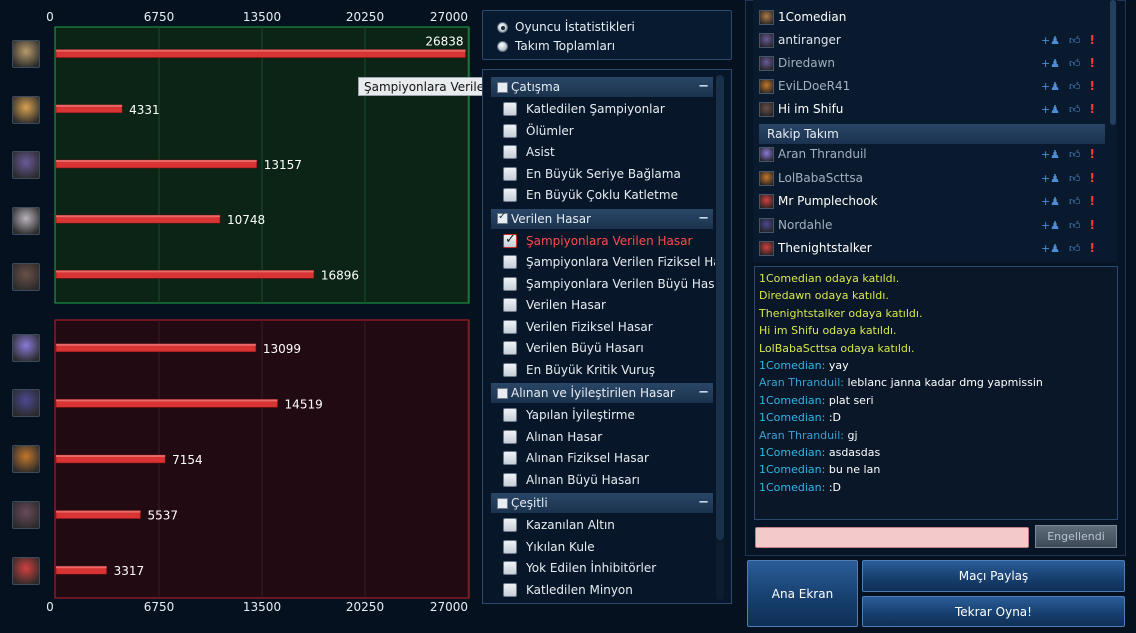  I want to click on radio-player-stats: Oyuncu İstatistikleri, so click(566, 27).